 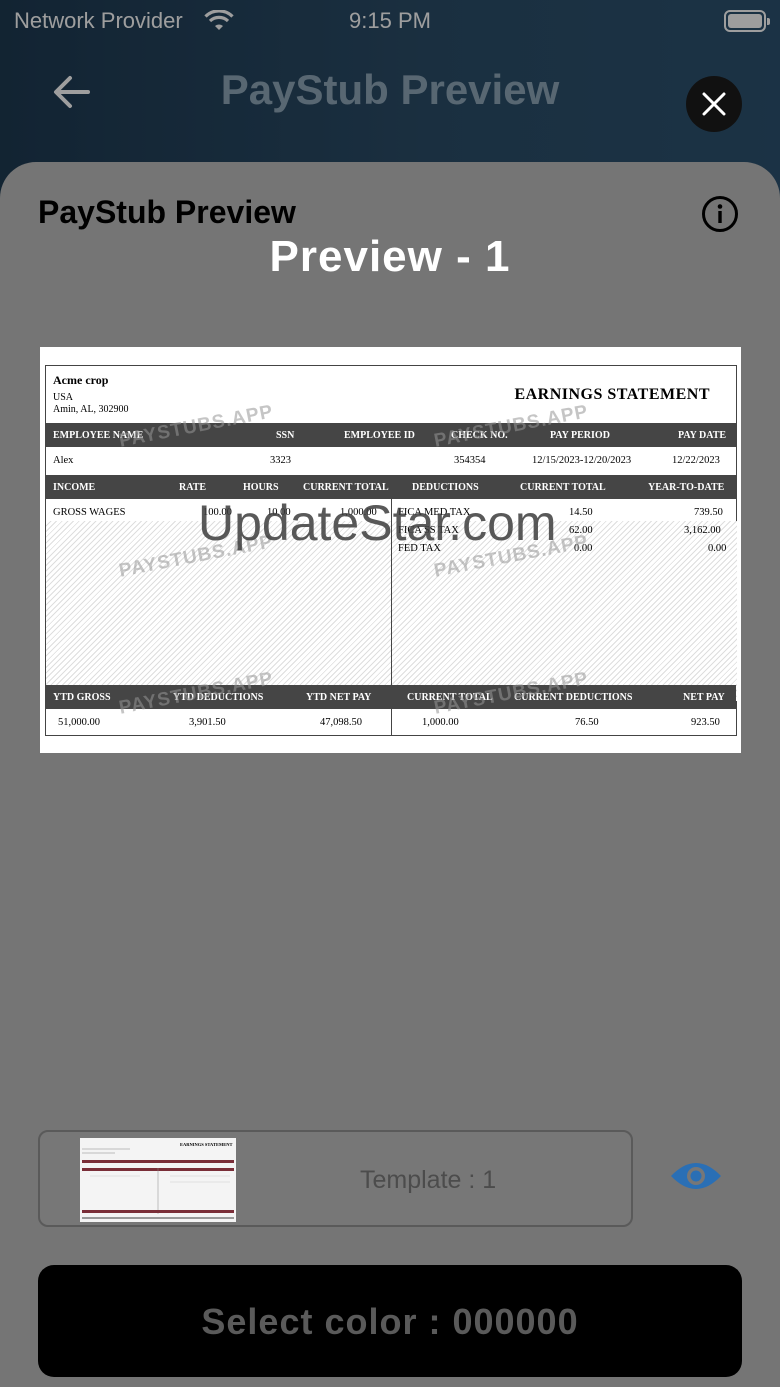 I want to click on ytd-deductions: 3,901.50, so click(x=207, y=722).